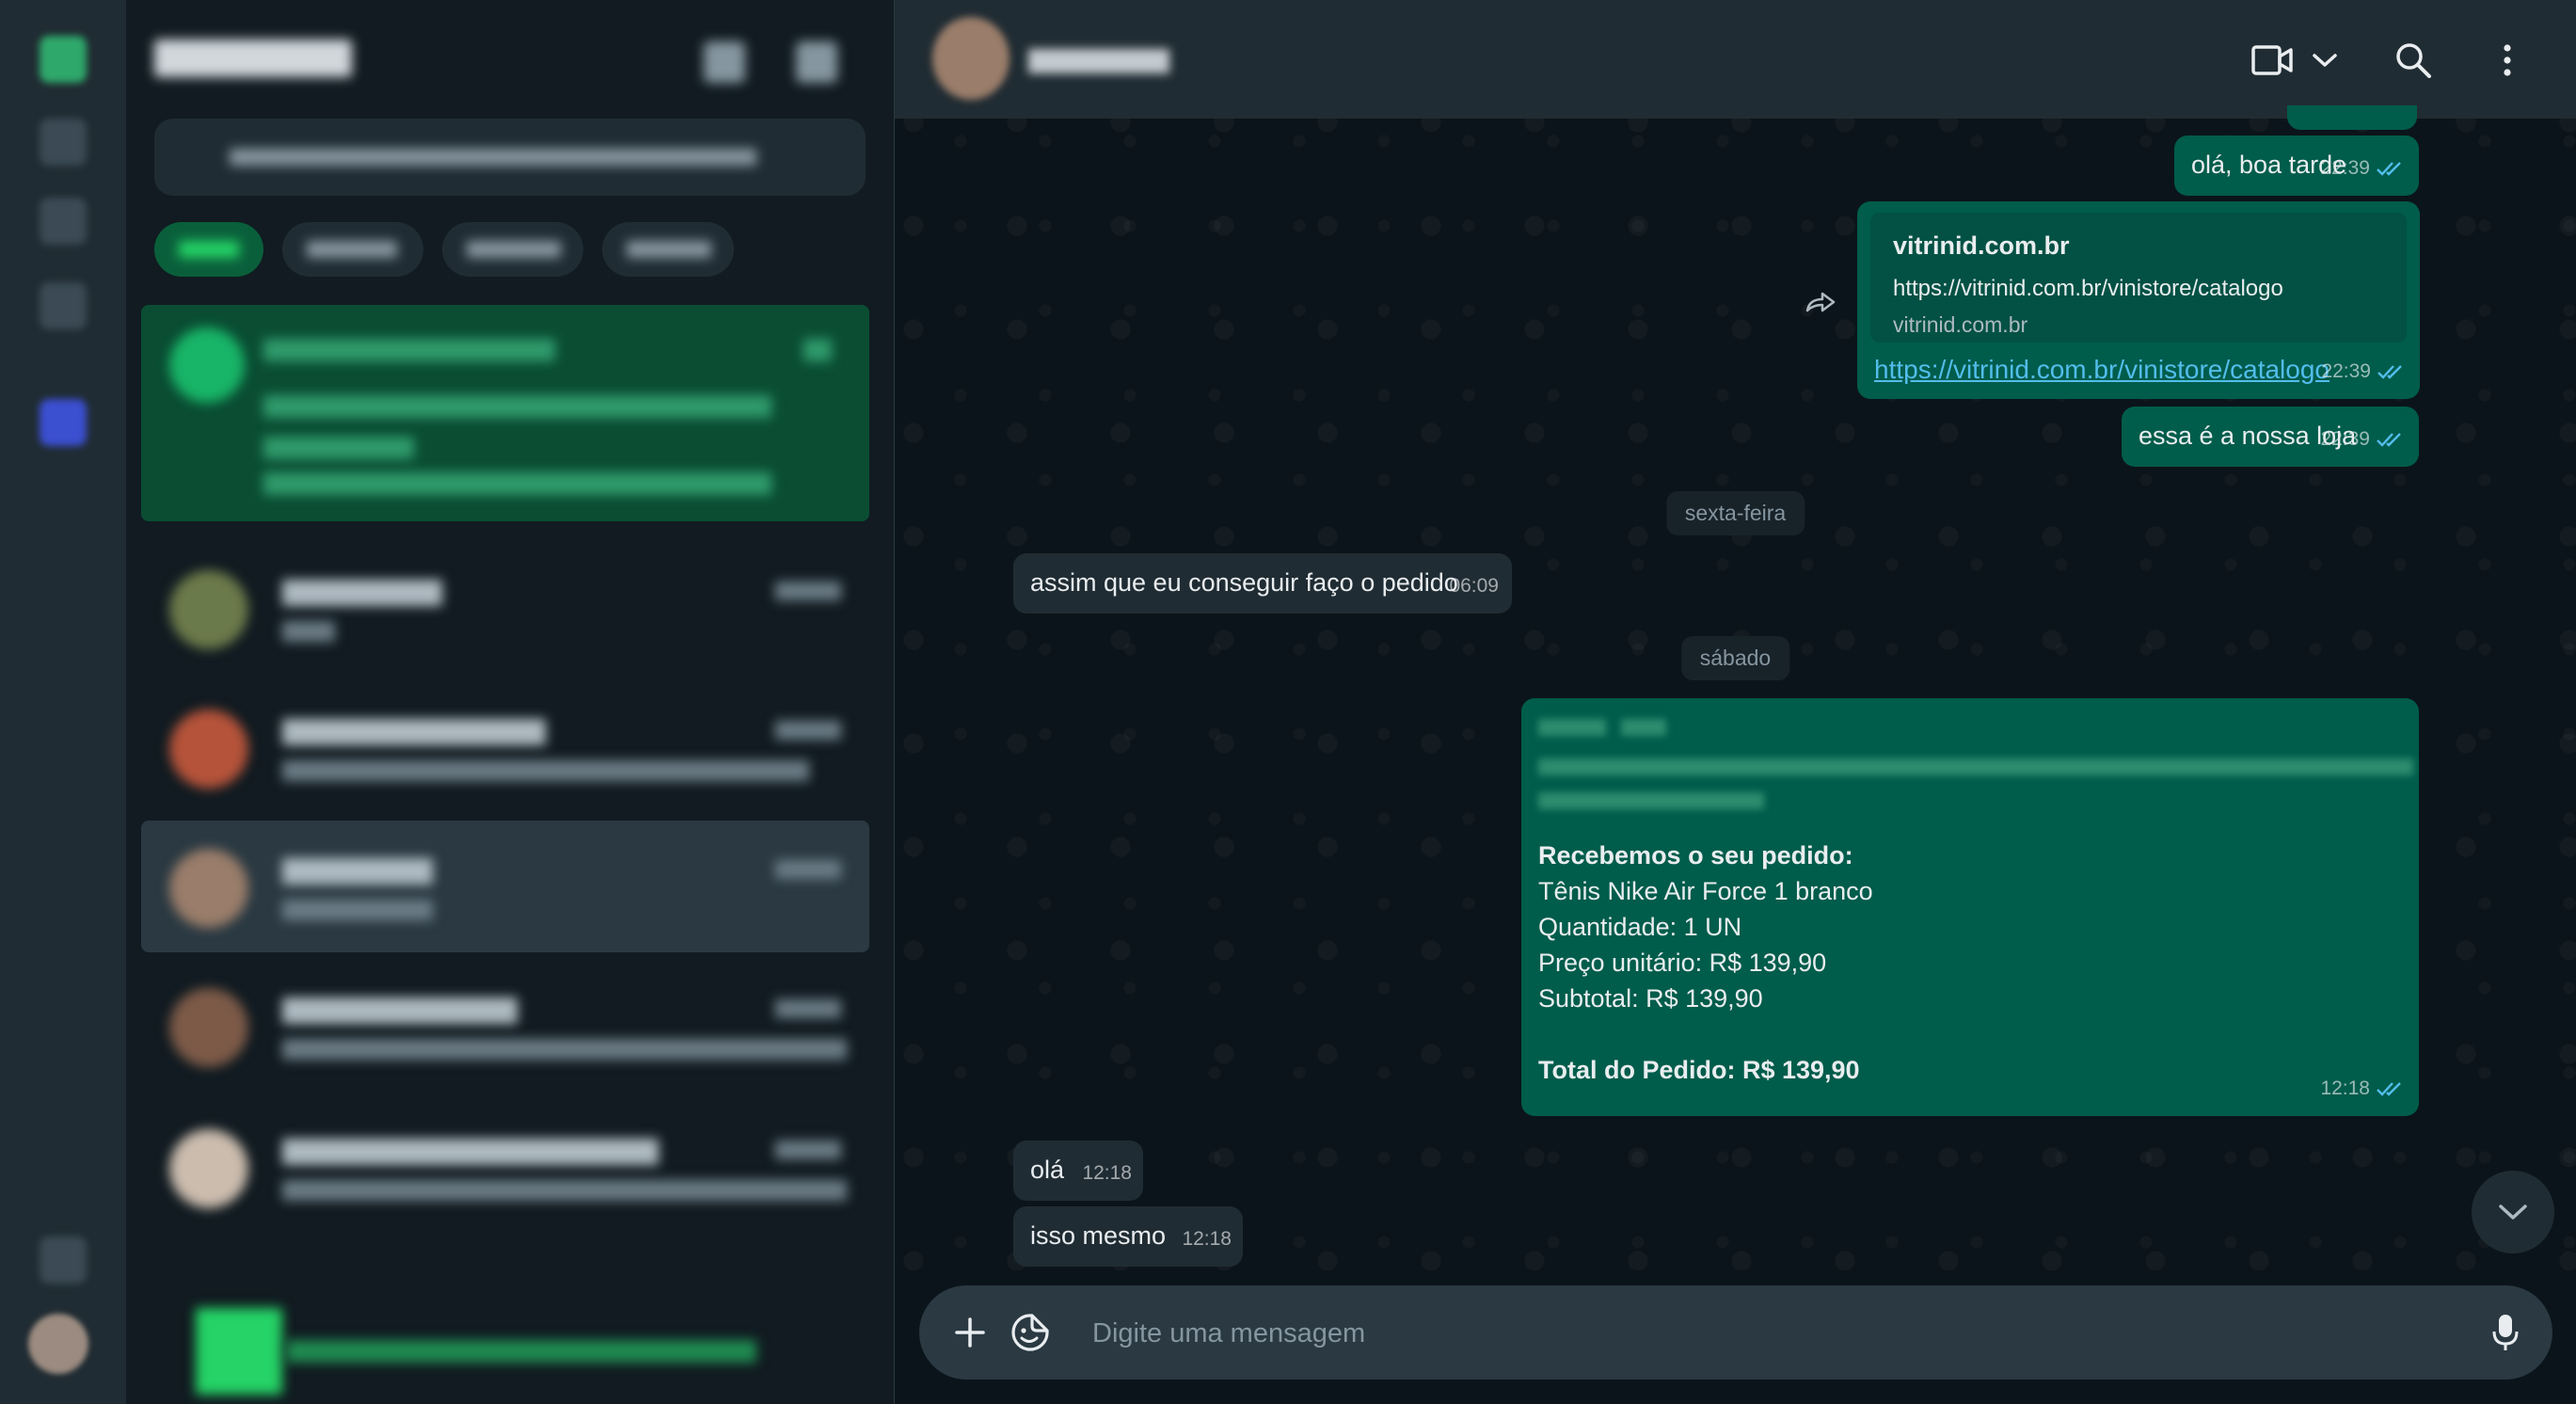 The height and width of the screenshot is (1404, 2576). I want to click on composer-box, so click(1736, 1333).